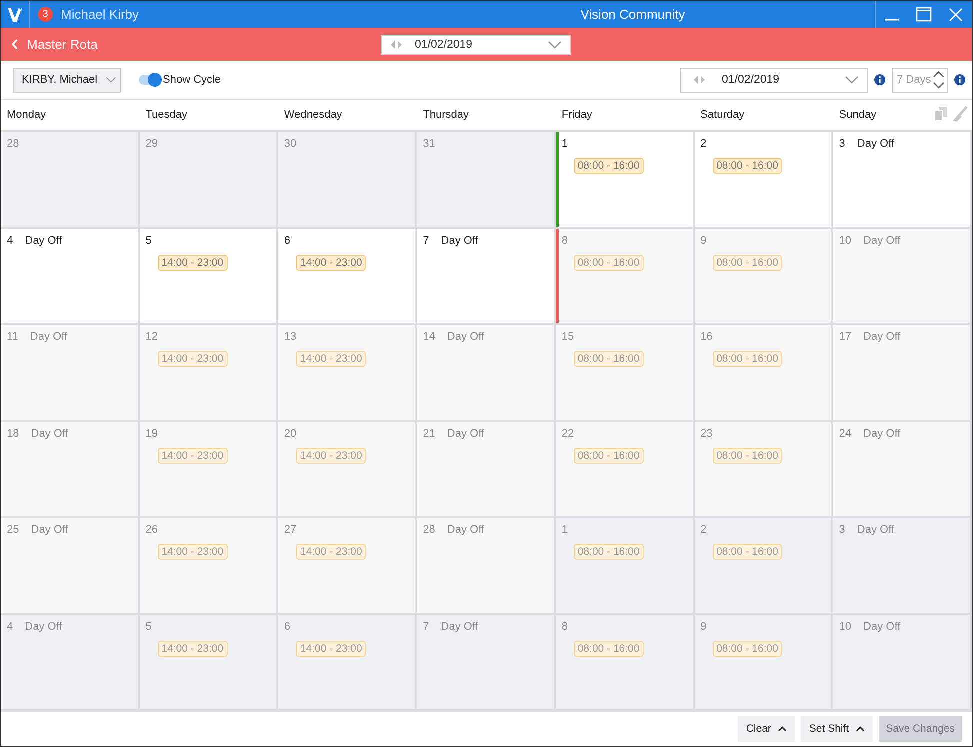 Image resolution: width=973 pixels, height=747 pixels. Describe the element at coordinates (486, 566) in the screenshot. I see `calendar-day: 28 Day Off` at that location.